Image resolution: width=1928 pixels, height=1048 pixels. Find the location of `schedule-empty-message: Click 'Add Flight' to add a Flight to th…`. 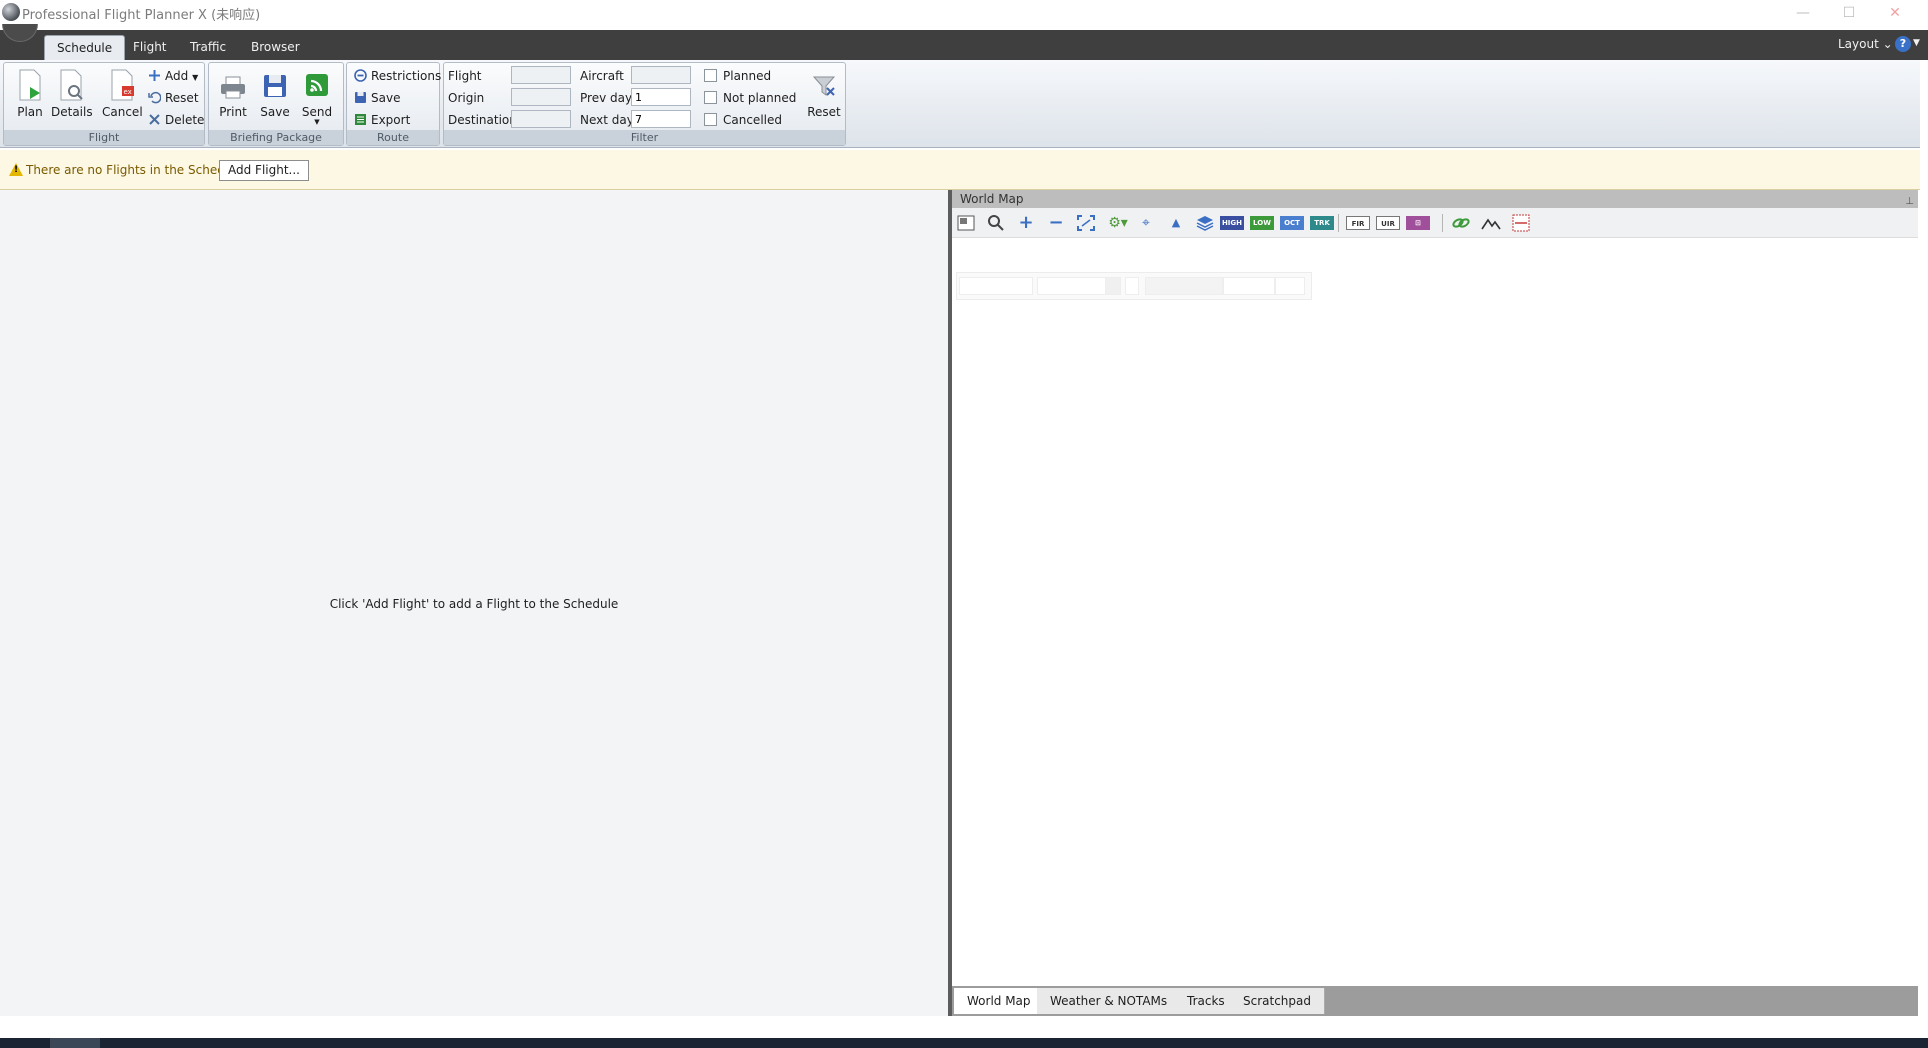

schedule-empty-message: Click 'Add Flight' to add a Flight to th… is located at coordinates (474, 604).